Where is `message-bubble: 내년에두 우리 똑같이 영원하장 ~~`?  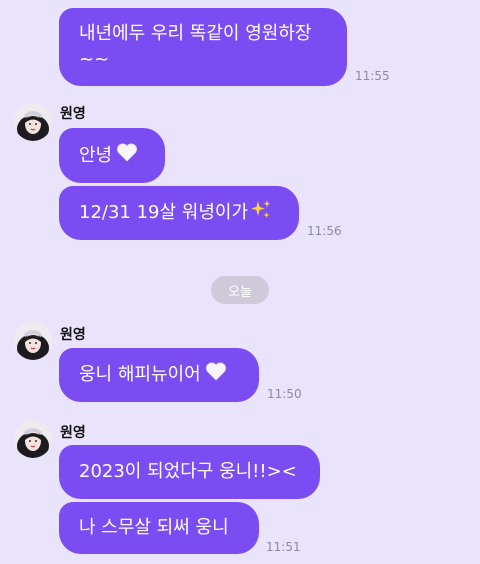 message-bubble: 내년에두 우리 똑같이 영원하장 ~~ is located at coordinates (203, 47).